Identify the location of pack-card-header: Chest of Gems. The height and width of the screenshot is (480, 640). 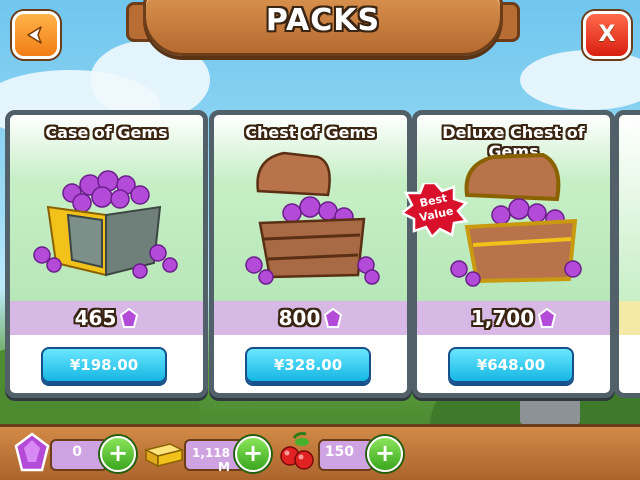
(310, 208).